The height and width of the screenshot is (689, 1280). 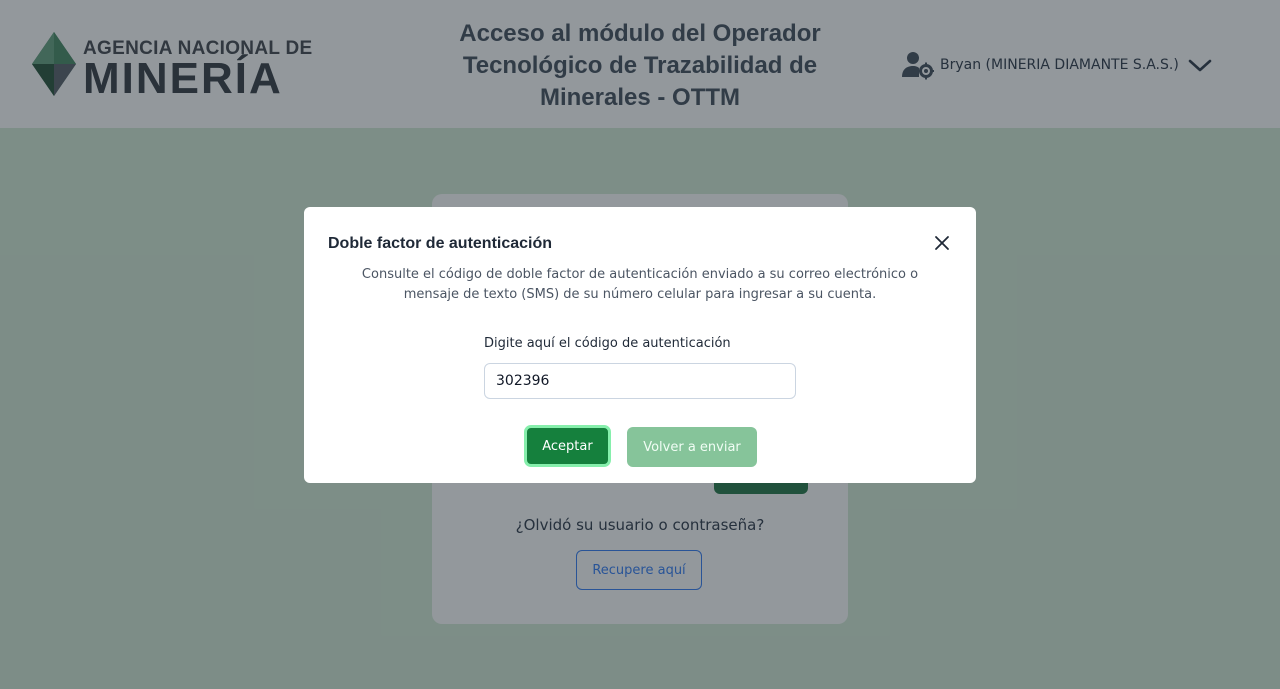 What do you see at coordinates (942, 243) in the screenshot?
I see `close-icon` at bounding box center [942, 243].